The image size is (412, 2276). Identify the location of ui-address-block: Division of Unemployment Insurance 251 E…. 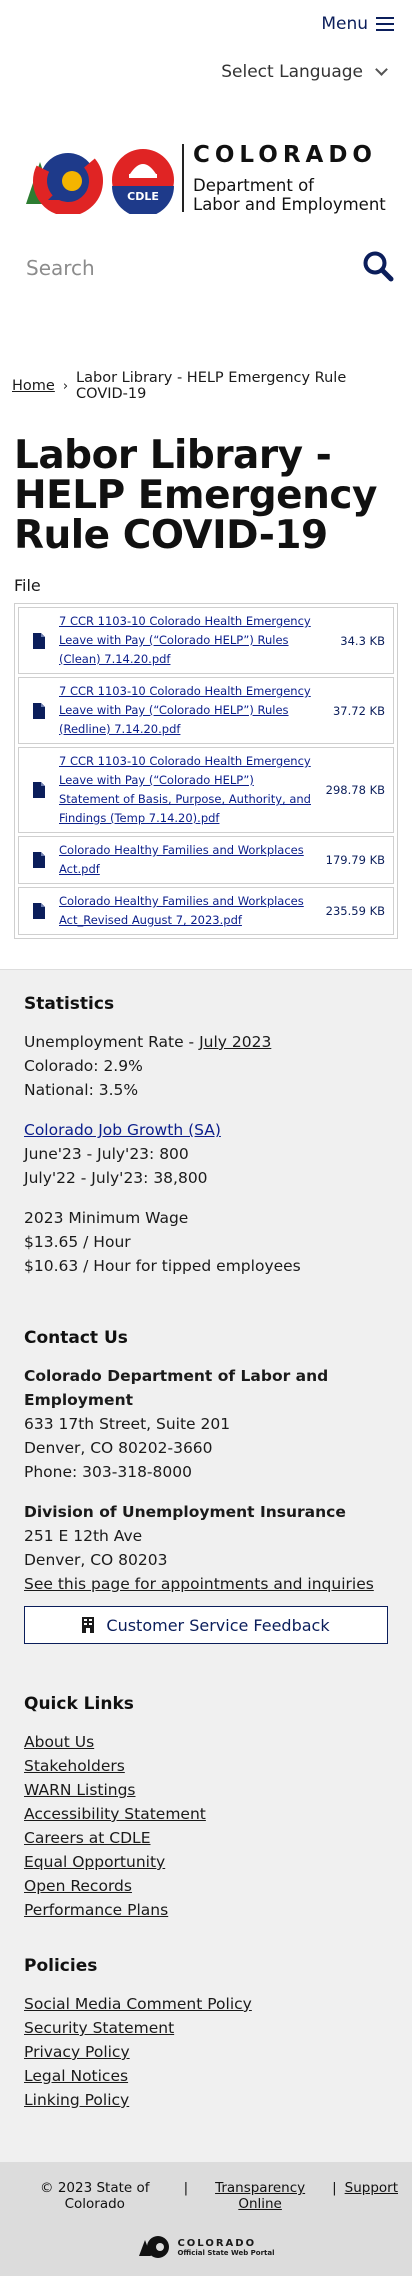
(206, 1572).